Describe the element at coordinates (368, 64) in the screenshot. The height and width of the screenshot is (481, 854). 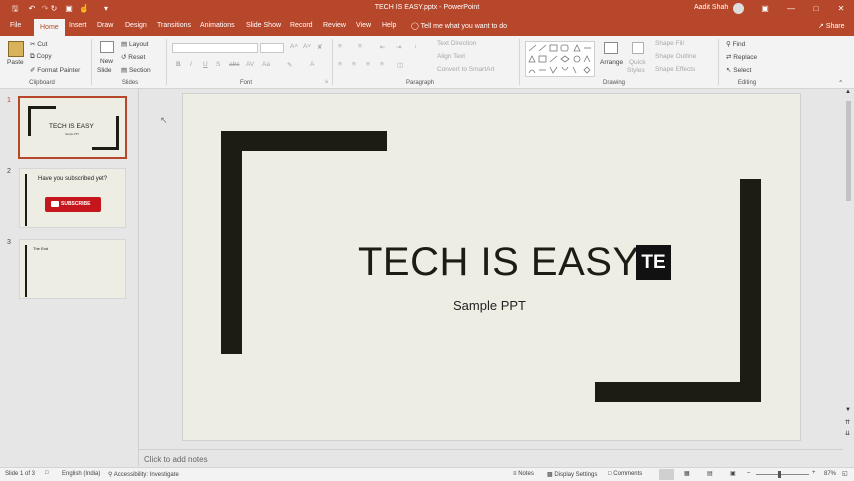
I see `align-right-icon: ≡` at that location.